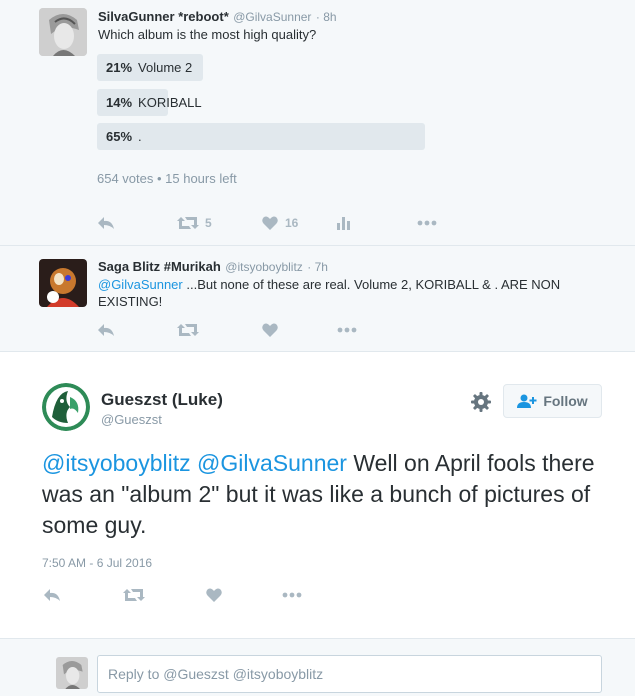 The width and height of the screenshot is (635, 696). What do you see at coordinates (326, 17) in the screenshot?
I see `tweet-time: · 8h` at bounding box center [326, 17].